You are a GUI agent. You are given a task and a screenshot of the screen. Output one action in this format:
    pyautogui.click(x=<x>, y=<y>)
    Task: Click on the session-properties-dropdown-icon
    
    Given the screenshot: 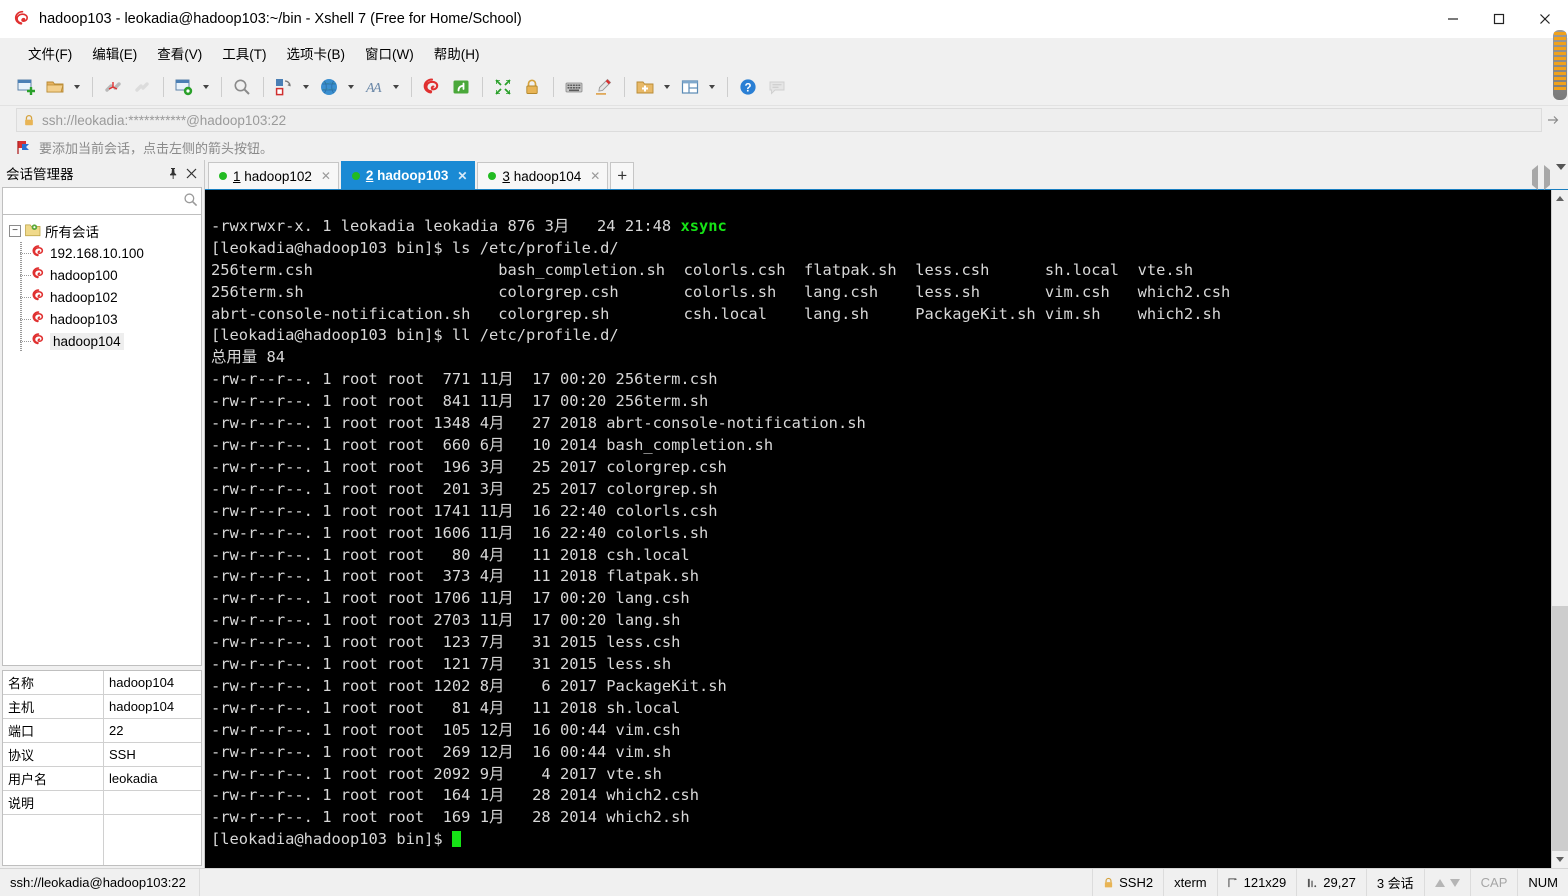 What is the action you would take?
    pyautogui.click(x=205, y=87)
    